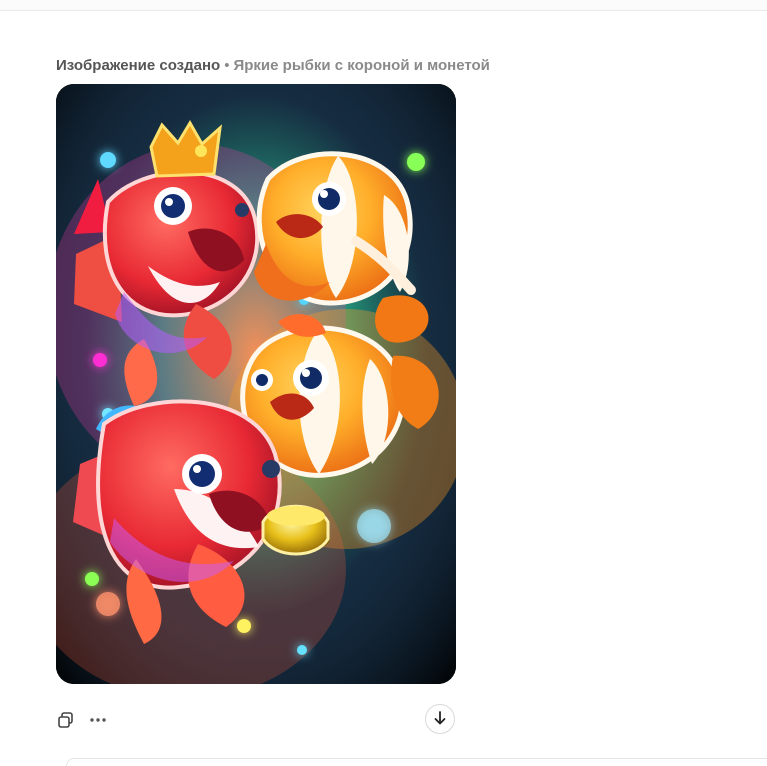 The image size is (767, 766). I want to click on top-divider, so click(383, 5).